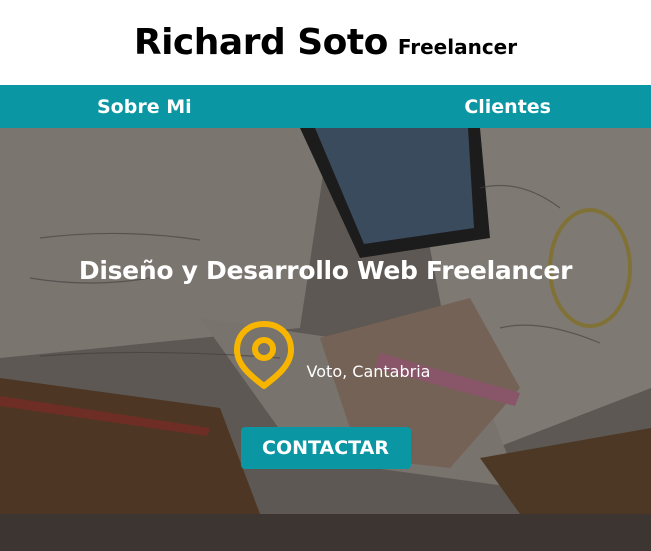 The image size is (651, 551). I want to click on main-nav: Sobre Mi Clientes, so click(325, 106).